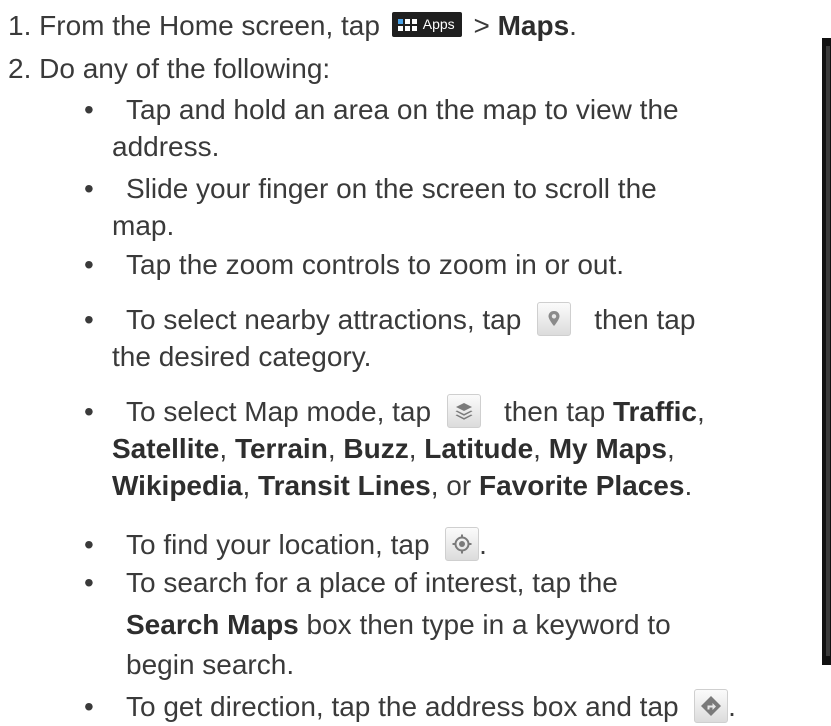 This screenshot has height=726, width=831. What do you see at coordinates (488, 624) in the screenshot?
I see `text-segment: box then type in a keyword to` at bounding box center [488, 624].